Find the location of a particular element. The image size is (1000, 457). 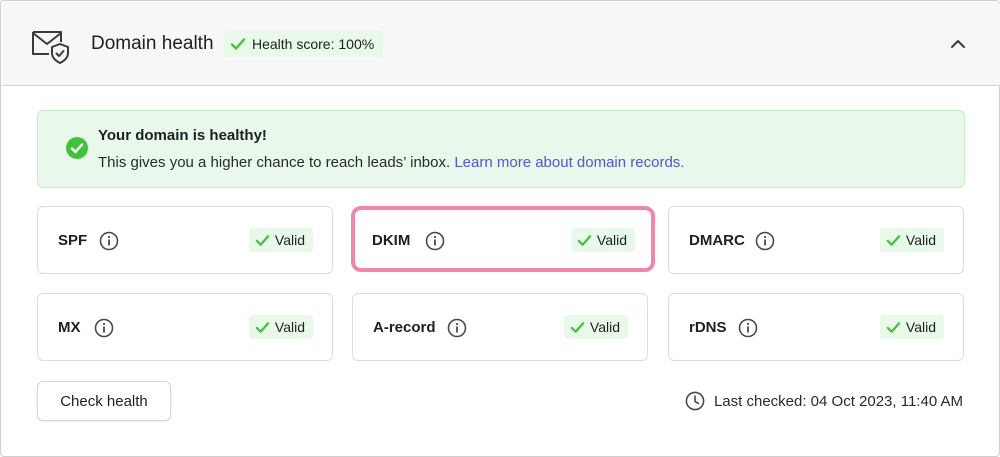

clock-icon is located at coordinates (695, 401).